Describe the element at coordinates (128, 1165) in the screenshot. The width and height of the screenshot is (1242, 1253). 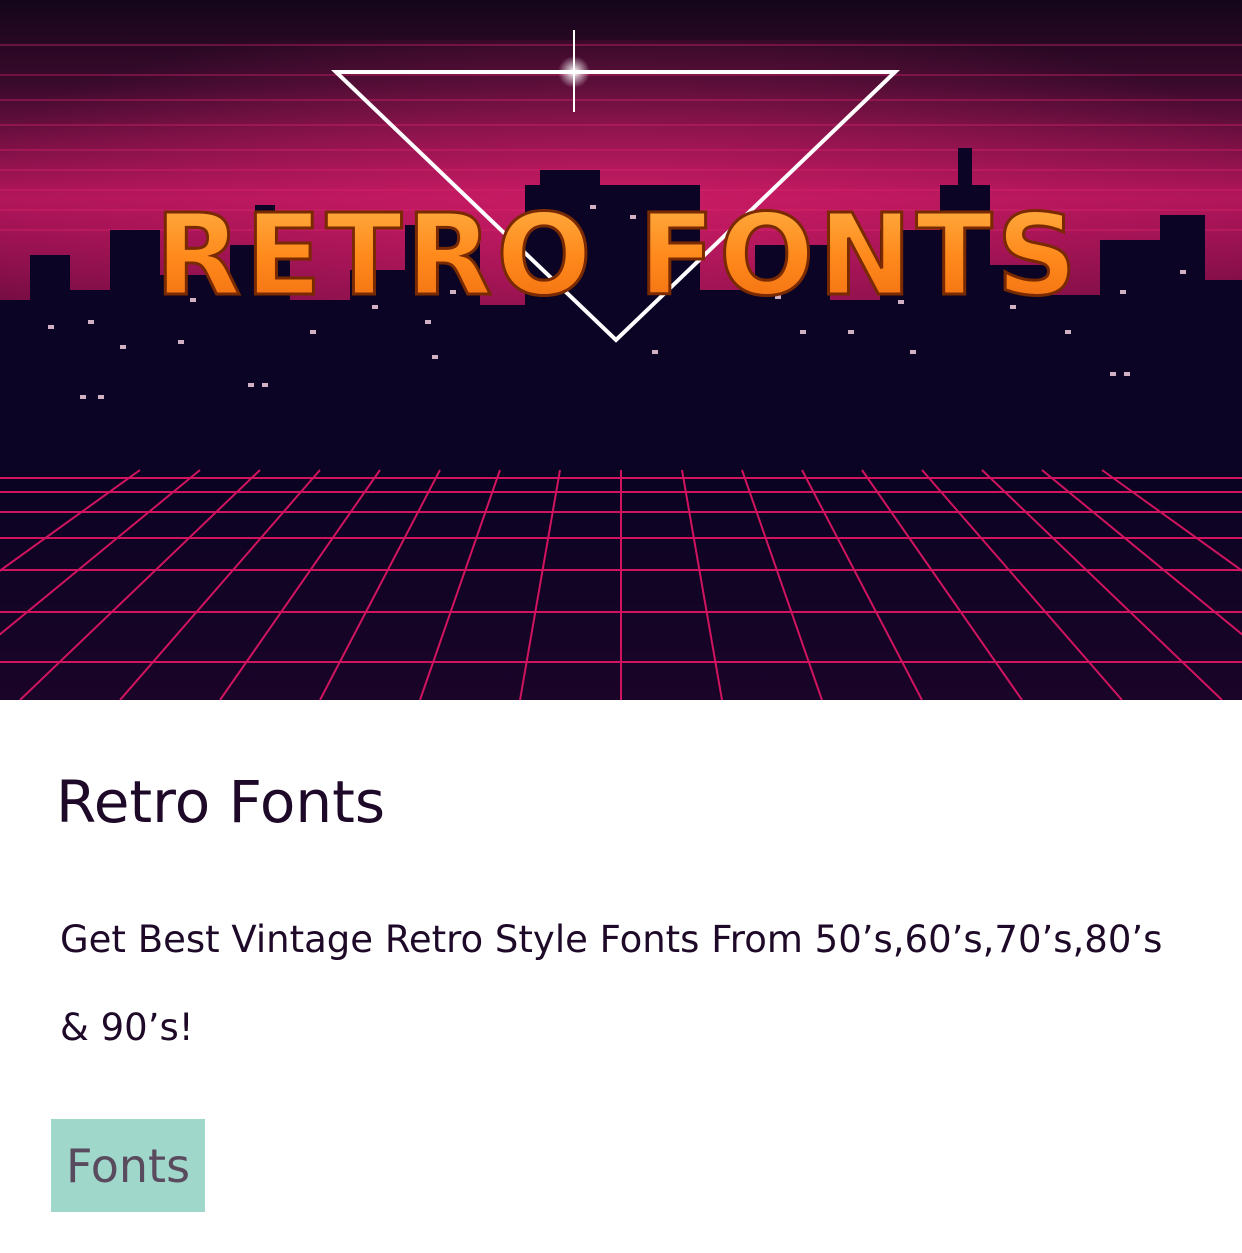
I see `fonts-tag-link: Fonts` at that location.